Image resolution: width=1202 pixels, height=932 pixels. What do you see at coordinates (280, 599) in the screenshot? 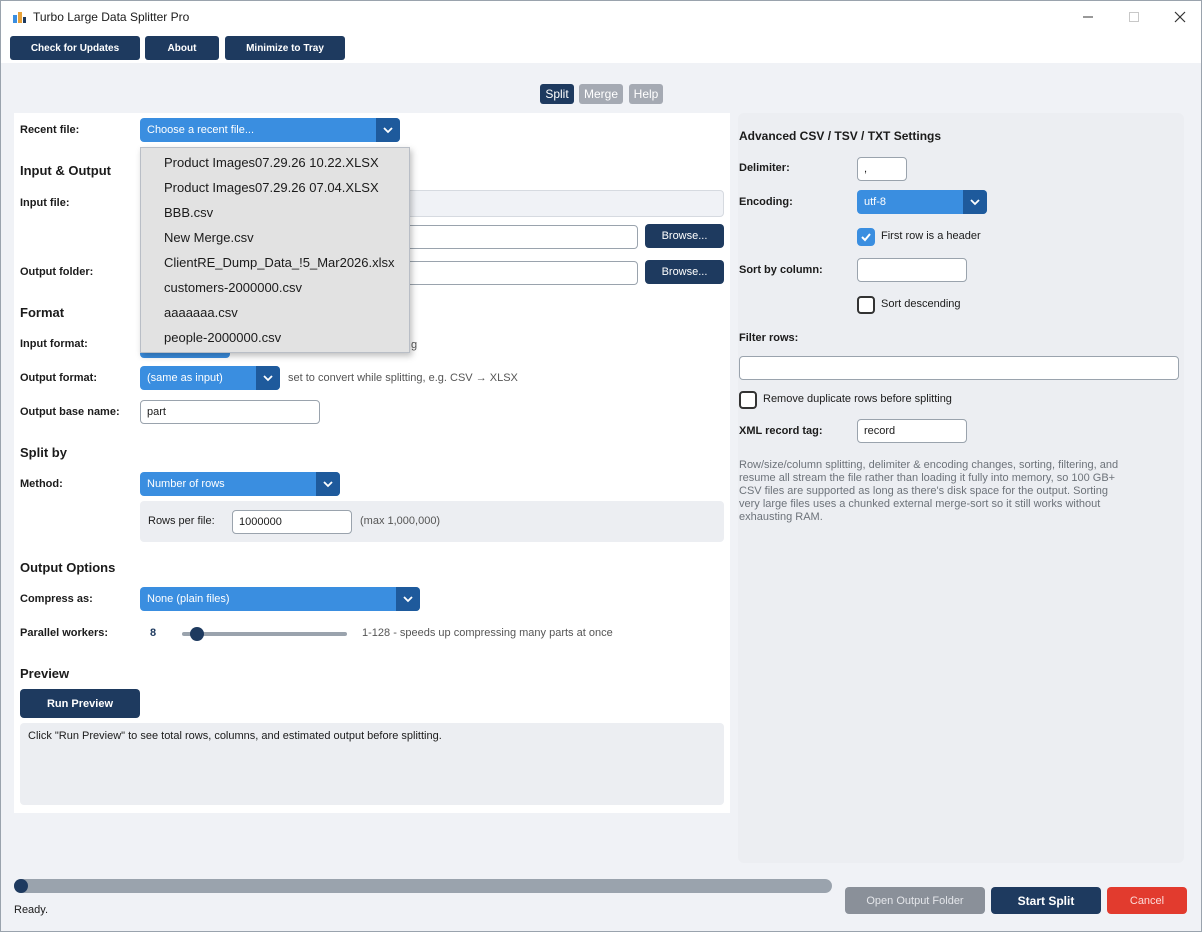
I see `compress-select: None (plain files)` at bounding box center [280, 599].